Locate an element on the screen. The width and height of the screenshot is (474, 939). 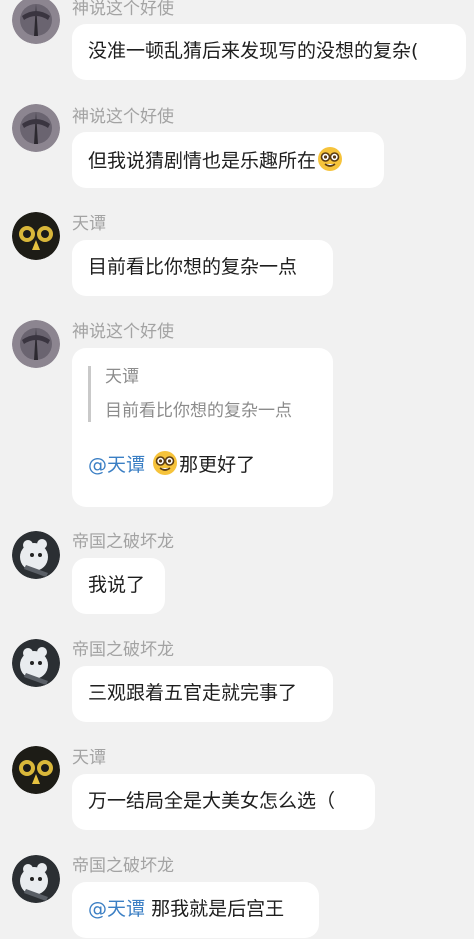
message-bubble: @天谭 那我就是后宫王 is located at coordinates (195, 910).